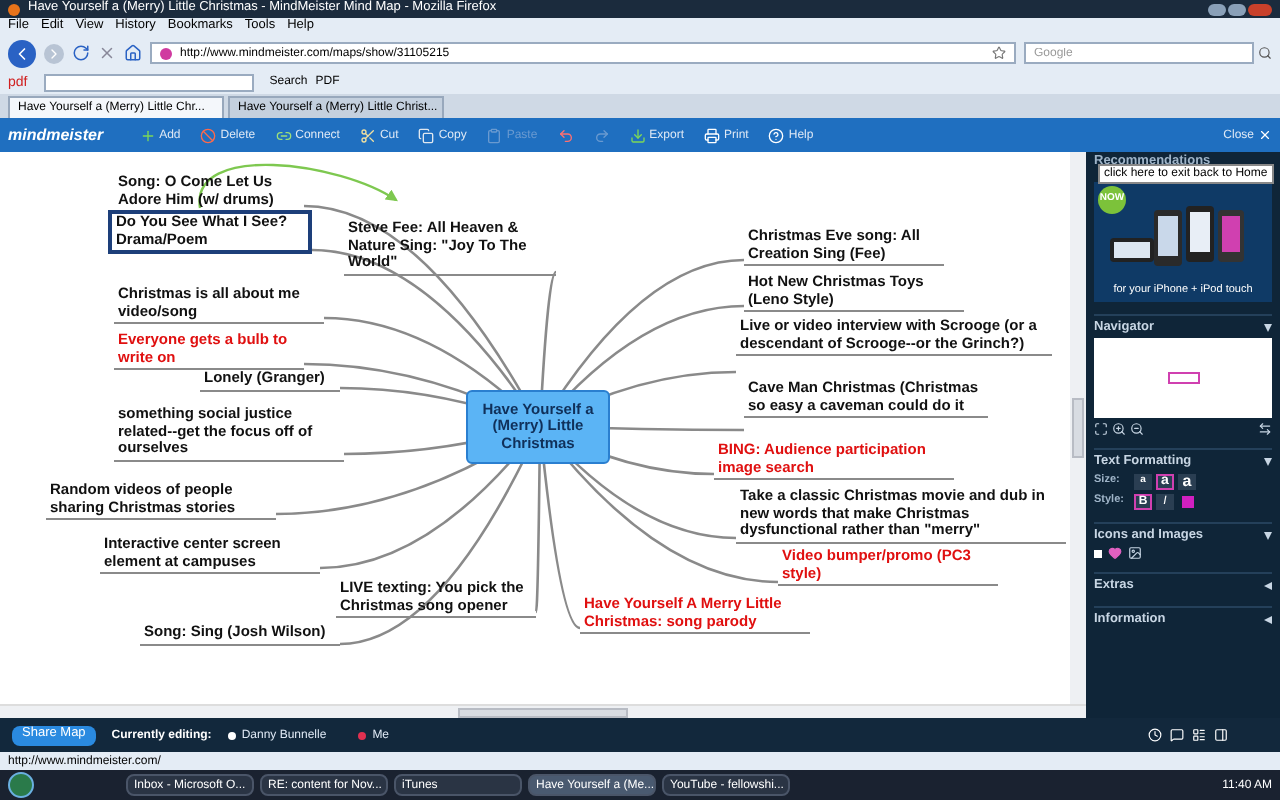  I want to click on plus-icon, so click(147, 135).